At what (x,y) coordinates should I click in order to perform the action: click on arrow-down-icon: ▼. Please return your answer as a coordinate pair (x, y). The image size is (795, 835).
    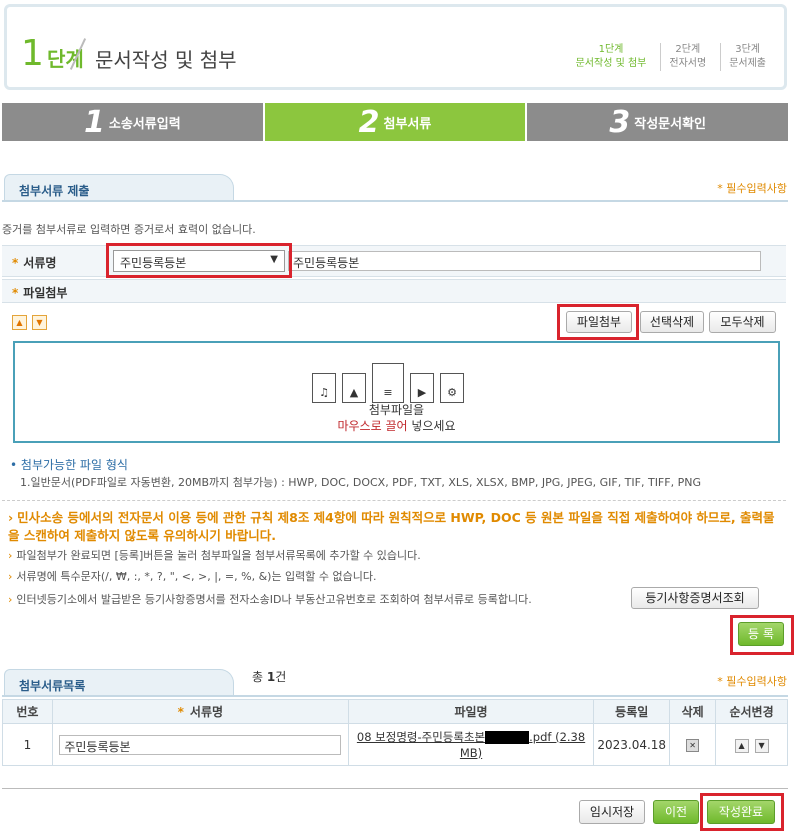
    Looking at the image, I should click on (39, 322).